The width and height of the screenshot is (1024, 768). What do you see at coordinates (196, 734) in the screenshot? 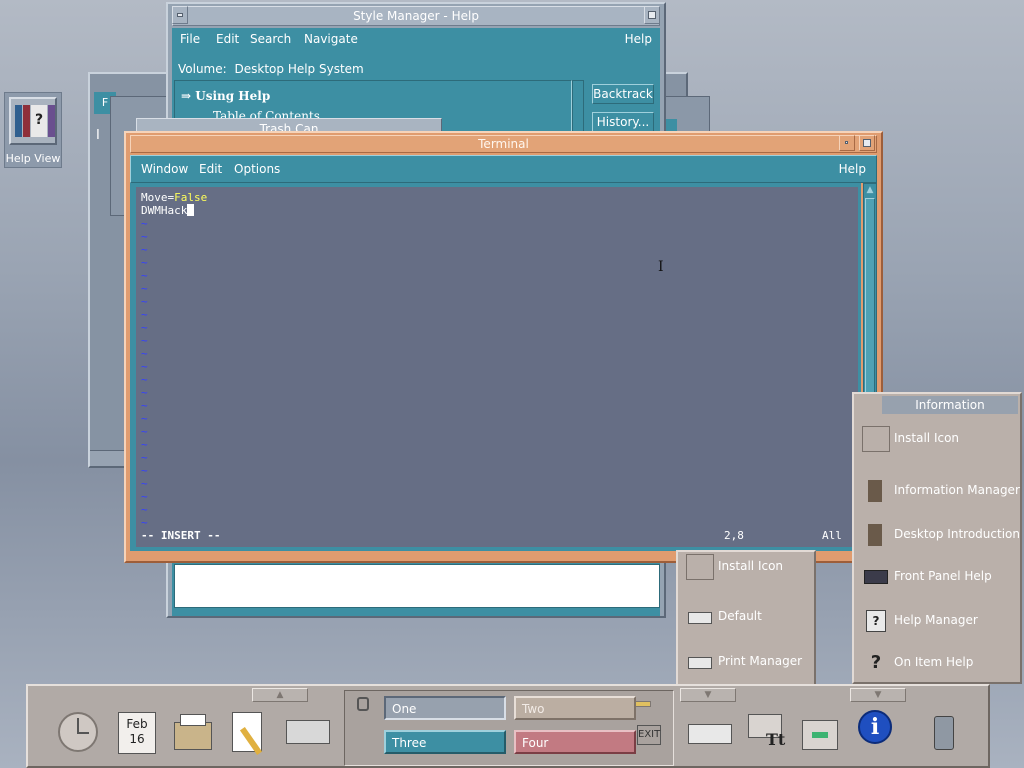
I see `file-manager-icon` at bounding box center [196, 734].